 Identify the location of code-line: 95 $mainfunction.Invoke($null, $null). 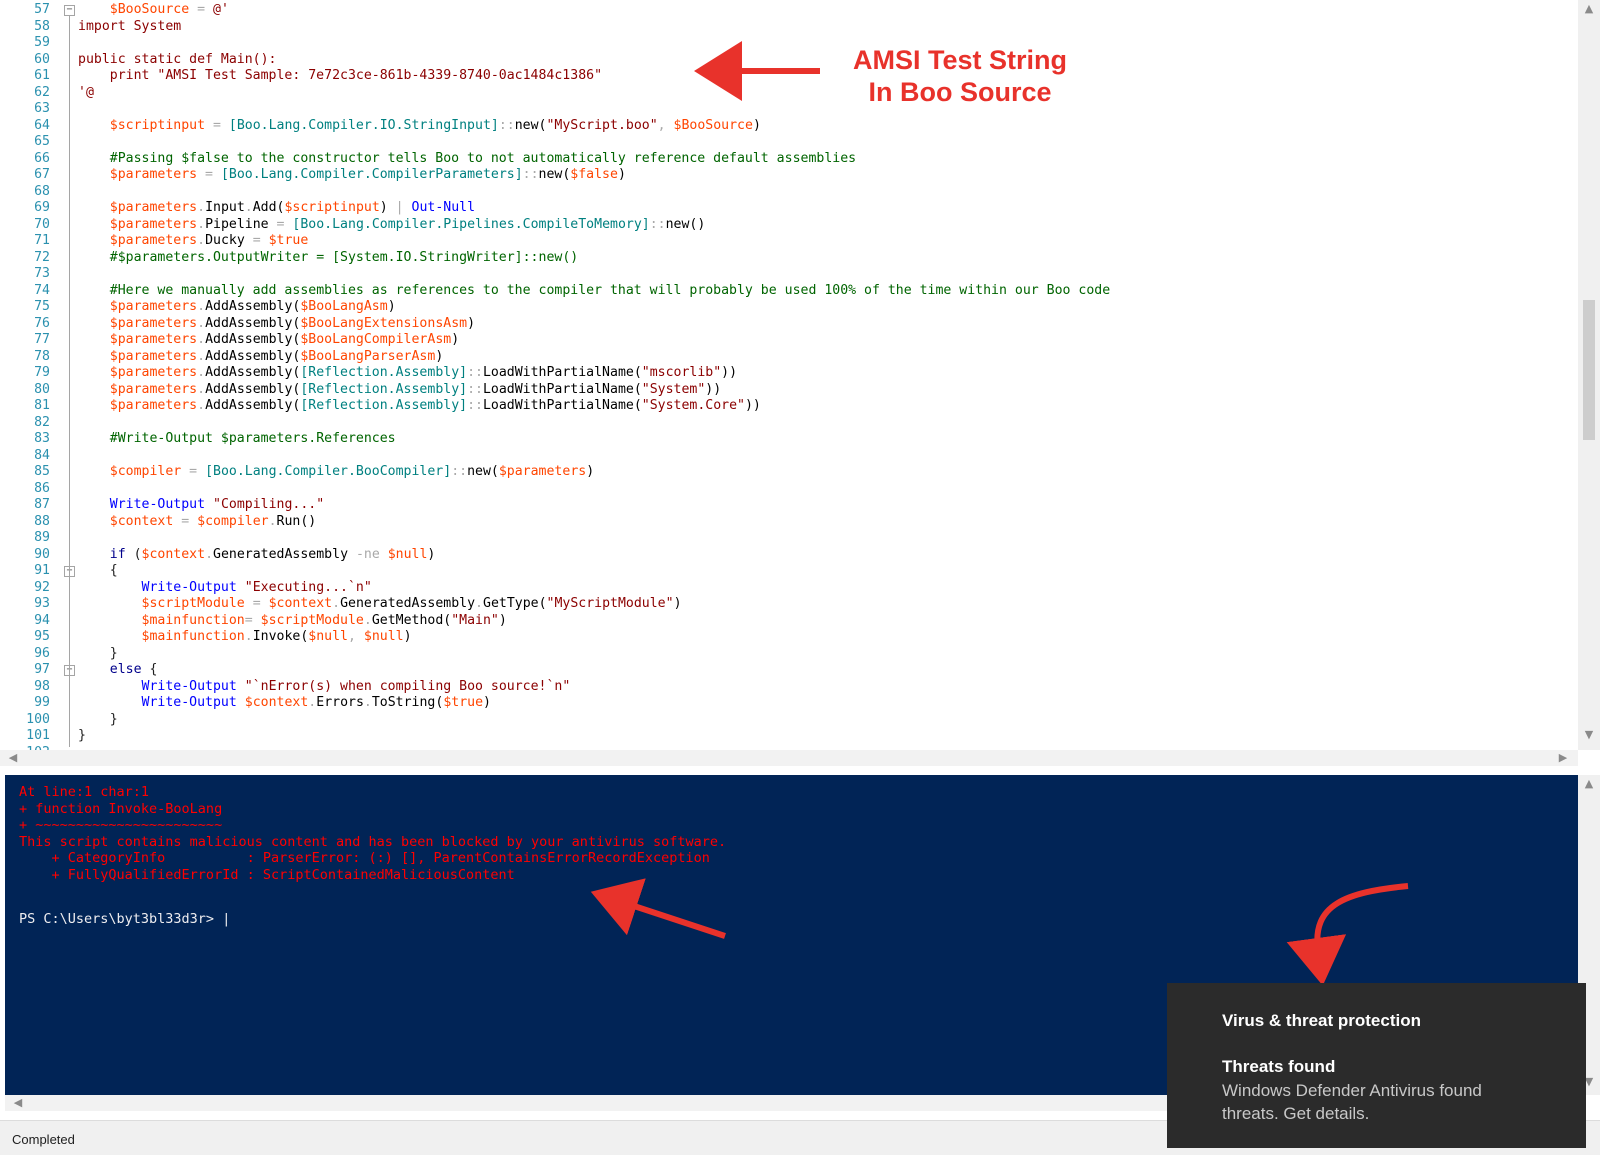
(789, 637).